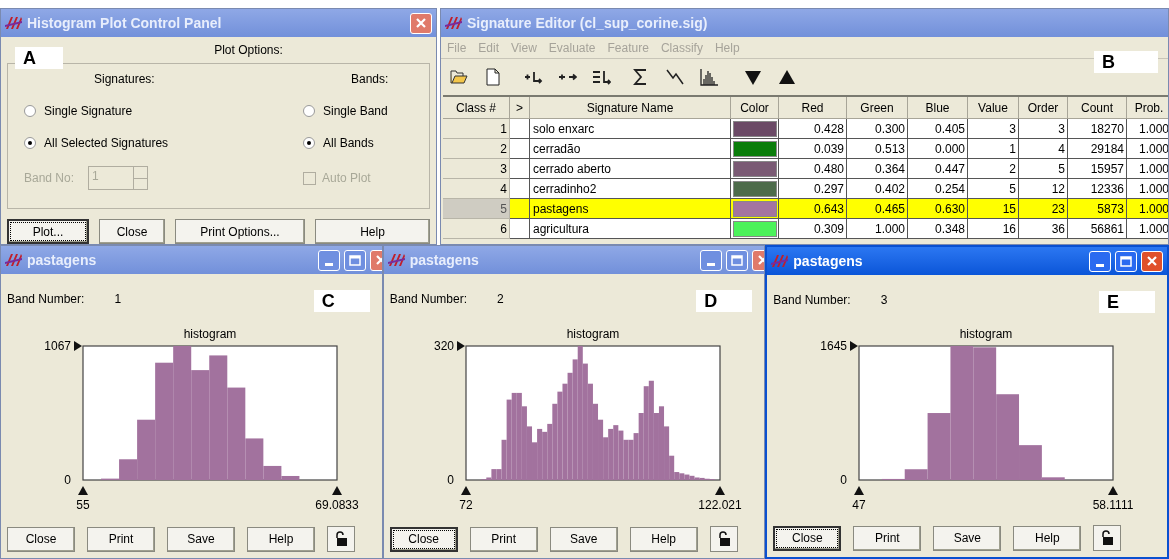 This screenshot has width=1169, height=559. I want to click on annotation-label: A, so click(39, 58).